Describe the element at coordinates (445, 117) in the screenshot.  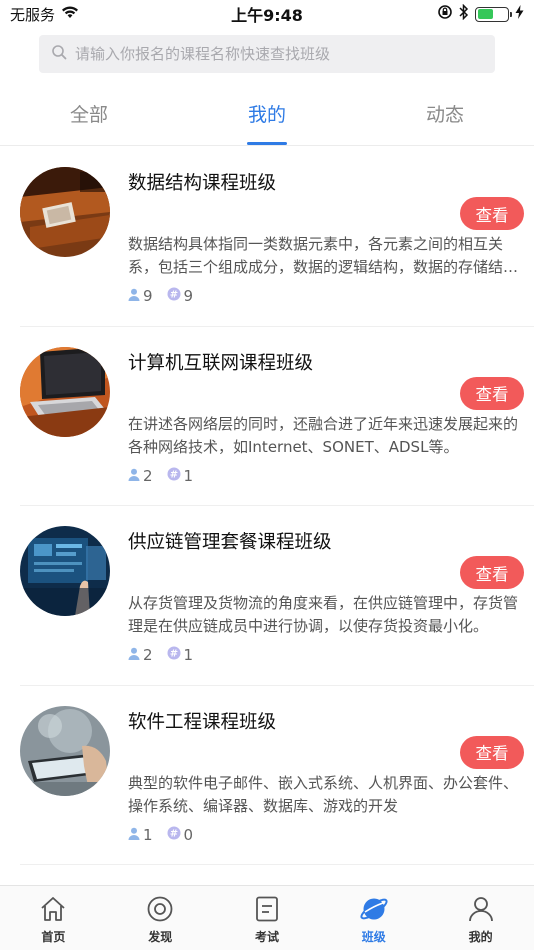
I see `tab-activity: 动态` at that location.